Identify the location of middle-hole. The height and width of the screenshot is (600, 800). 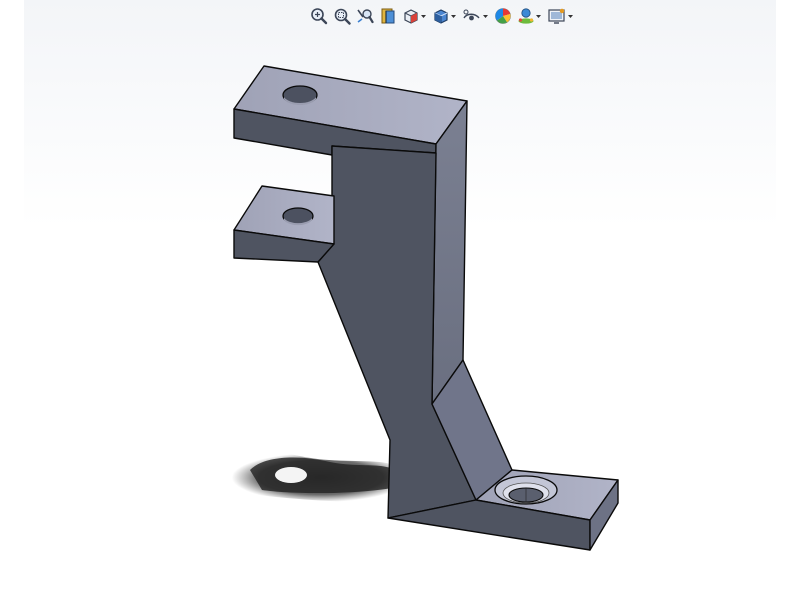
(298, 216).